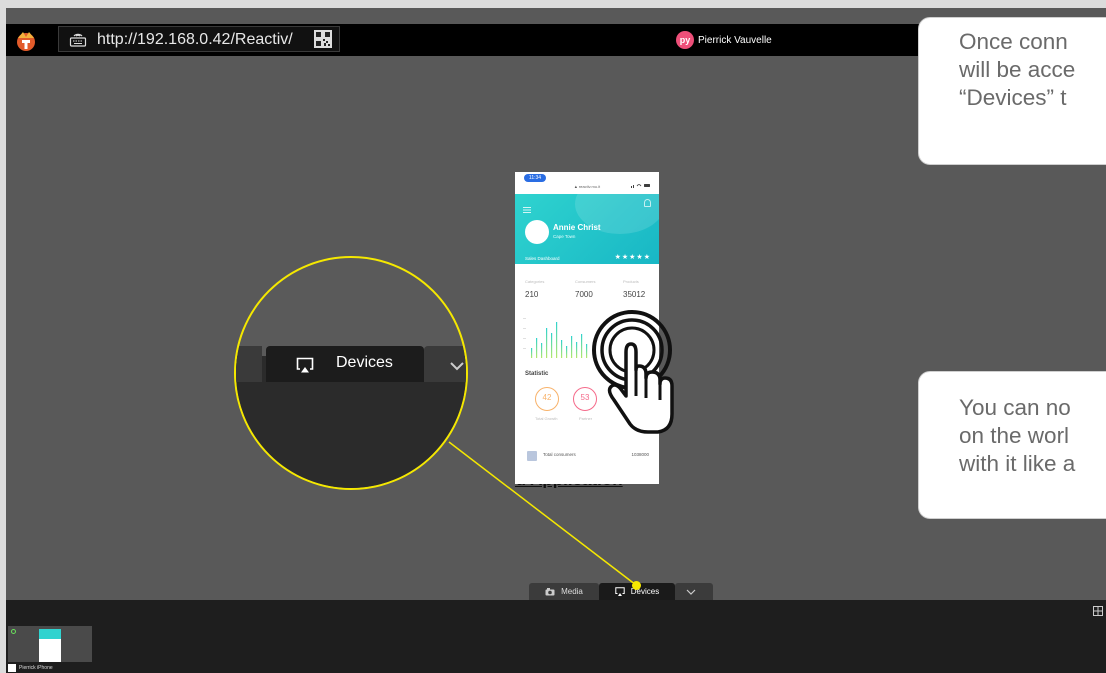  I want to click on media-icon, so click(550, 591).